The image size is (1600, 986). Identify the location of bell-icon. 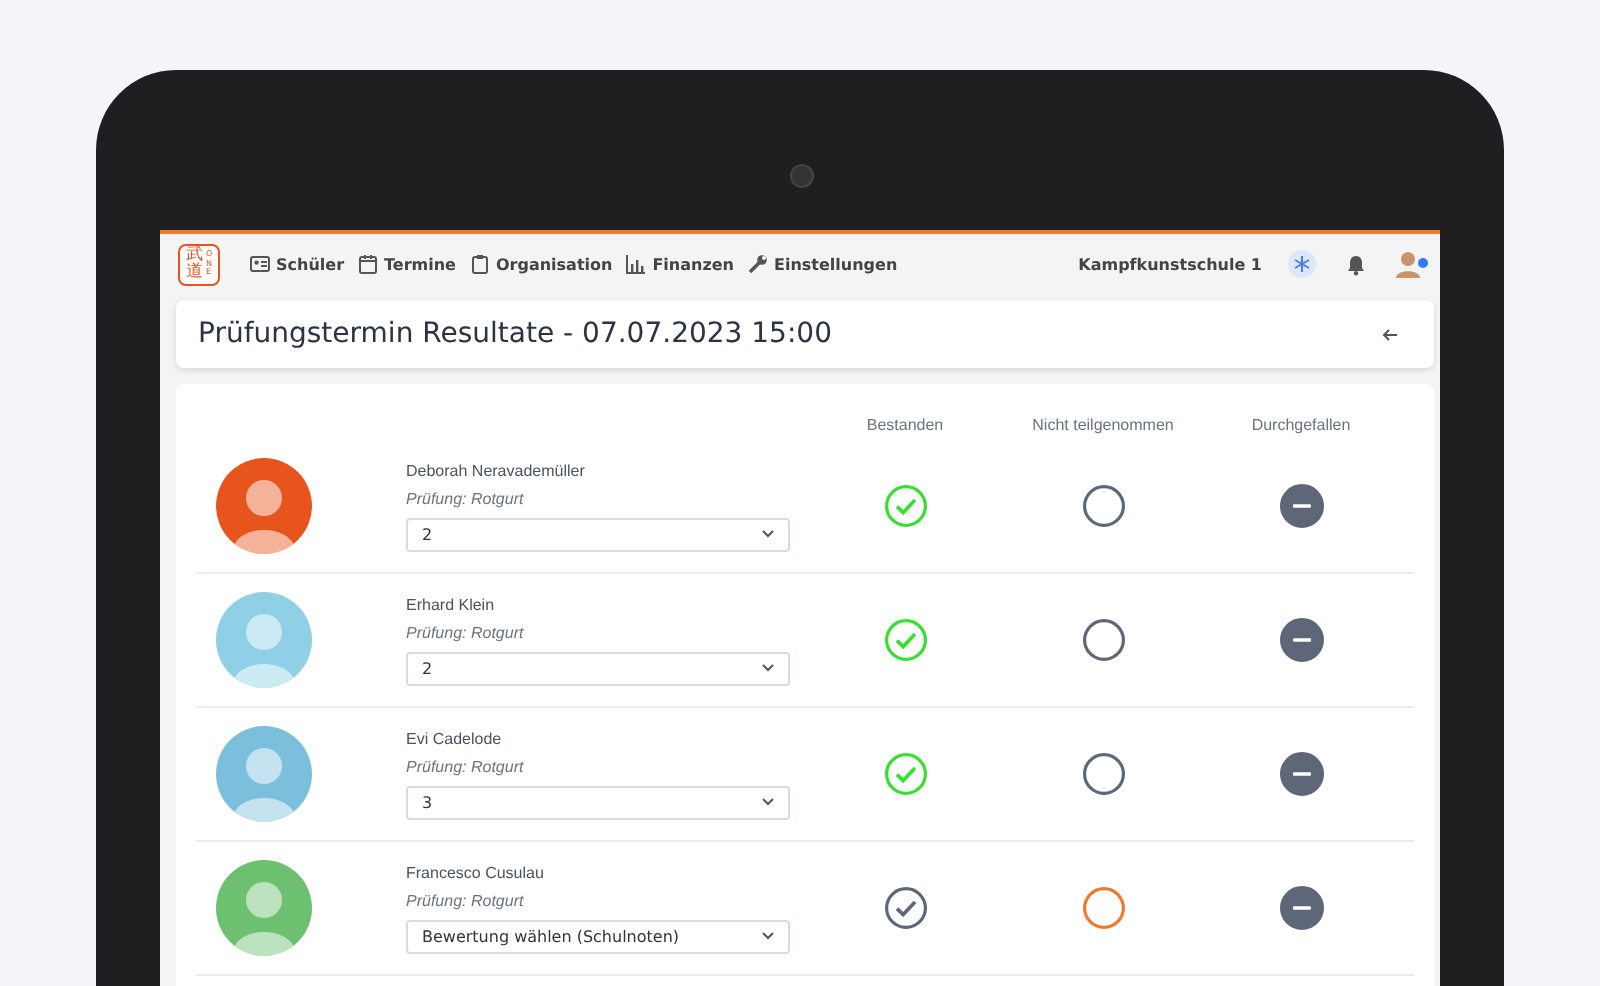
(1356, 264).